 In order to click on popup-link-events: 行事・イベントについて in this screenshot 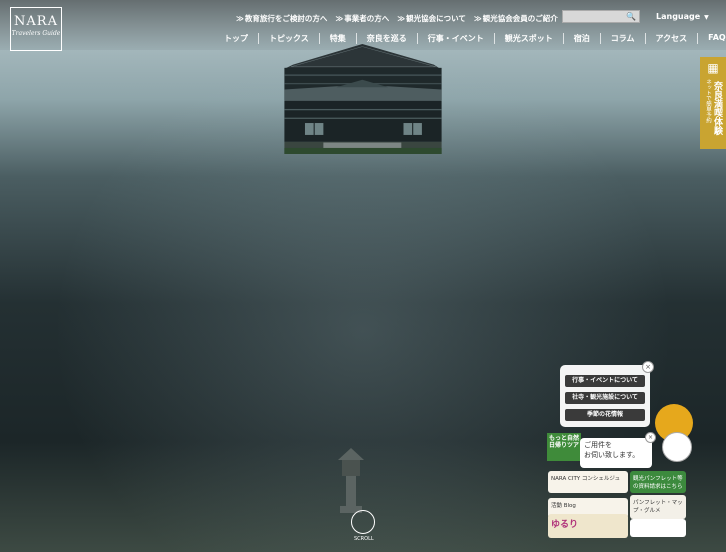, I will do `click(605, 381)`.